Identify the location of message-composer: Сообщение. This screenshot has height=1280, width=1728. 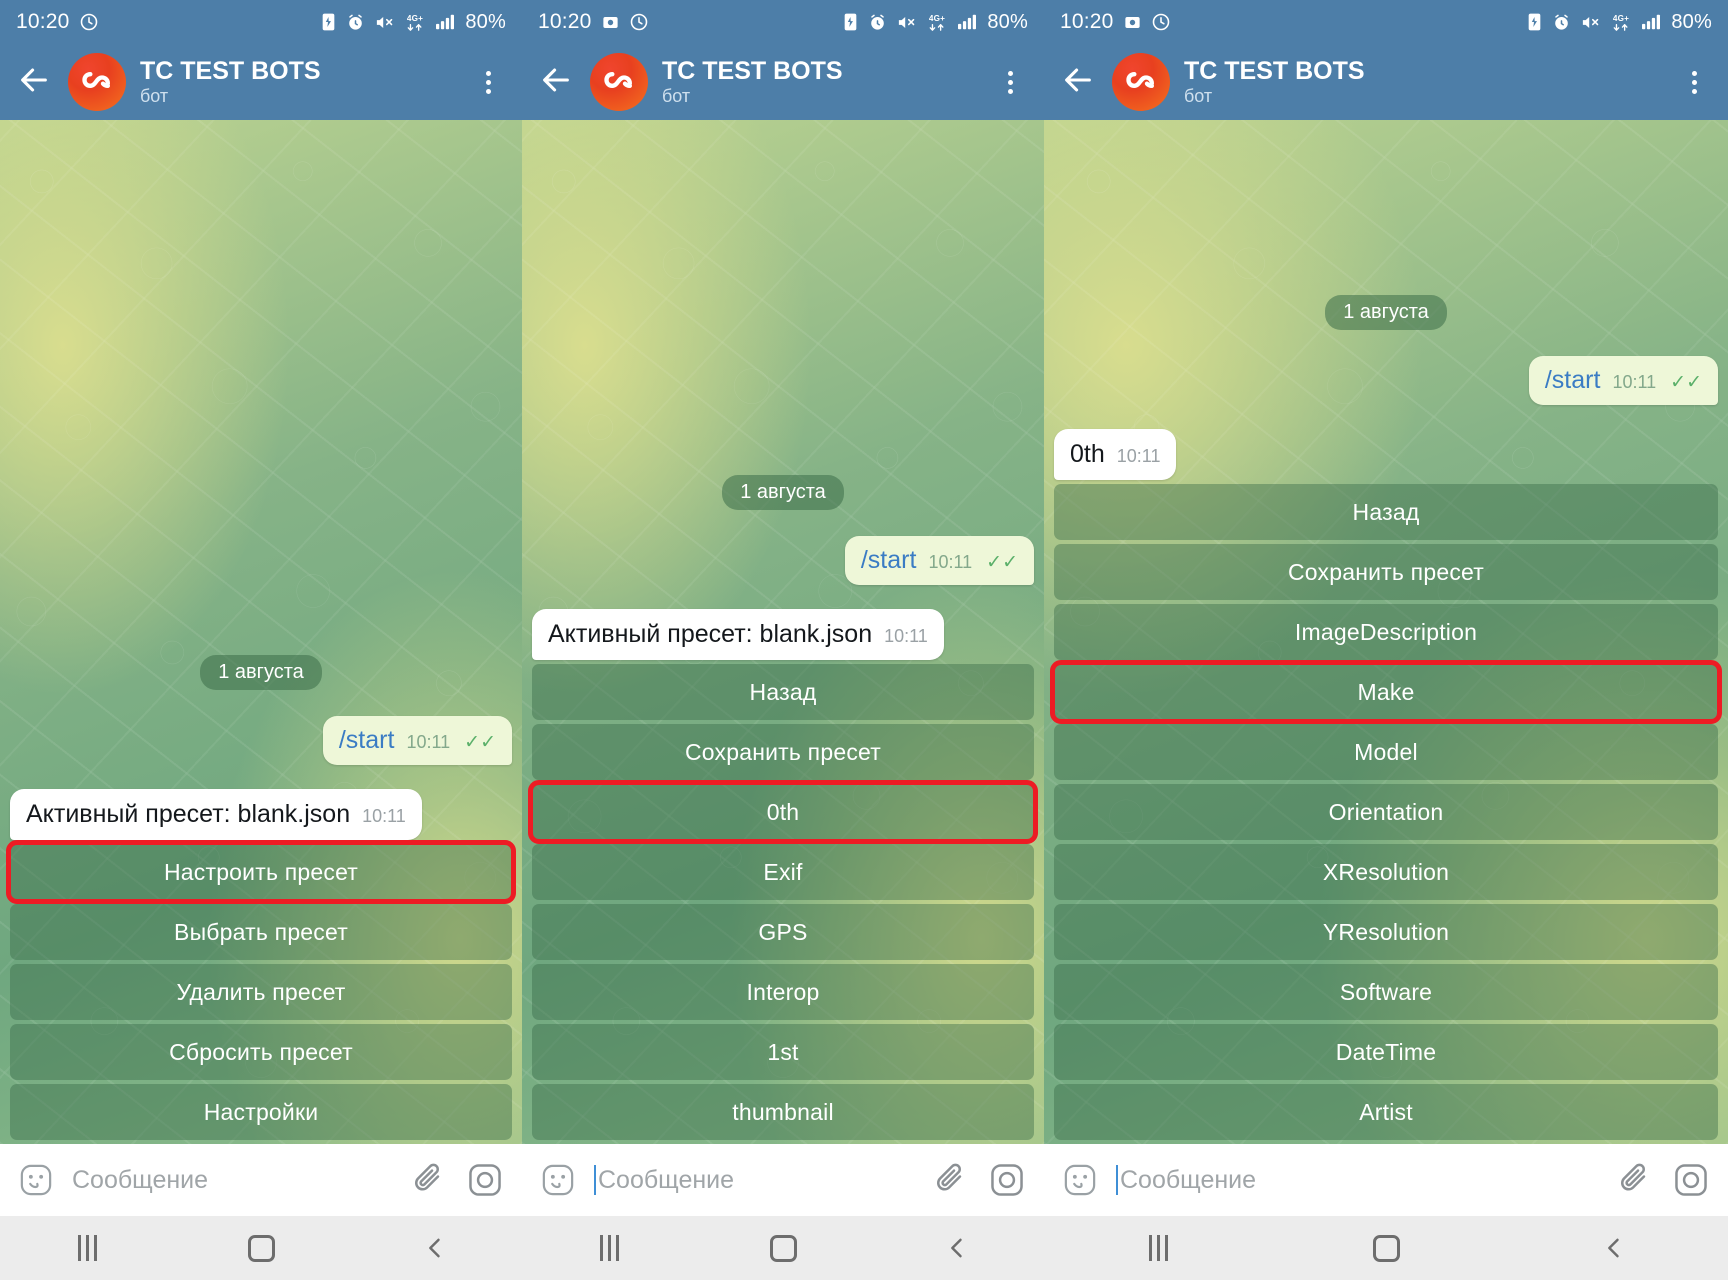
(1386, 1180).